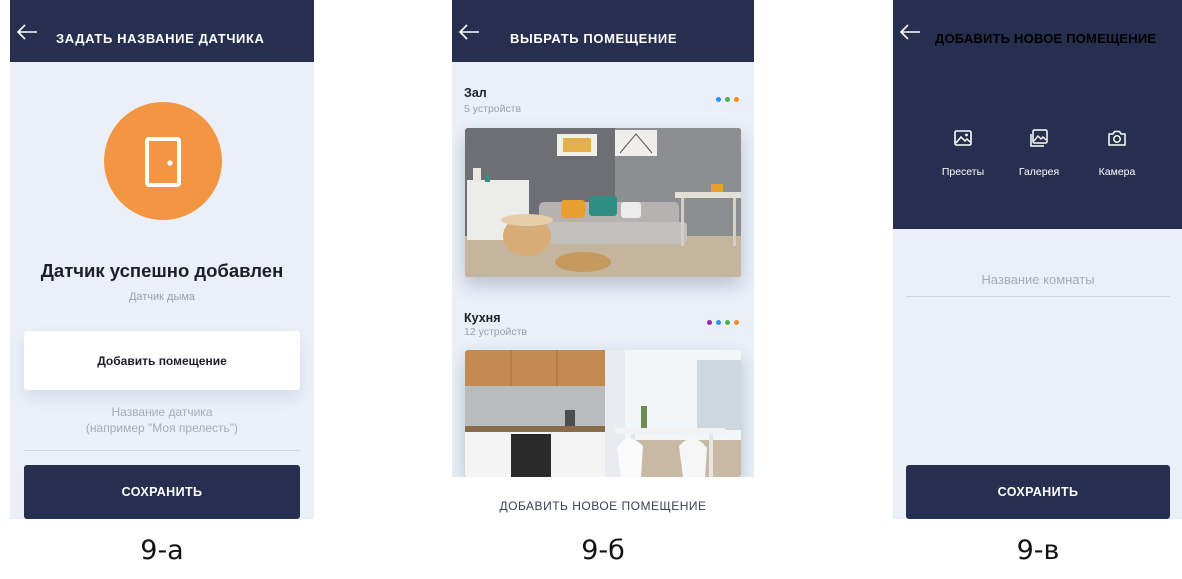  What do you see at coordinates (475, 93) in the screenshot?
I see `room-name: Зал` at bounding box center [475, 93].